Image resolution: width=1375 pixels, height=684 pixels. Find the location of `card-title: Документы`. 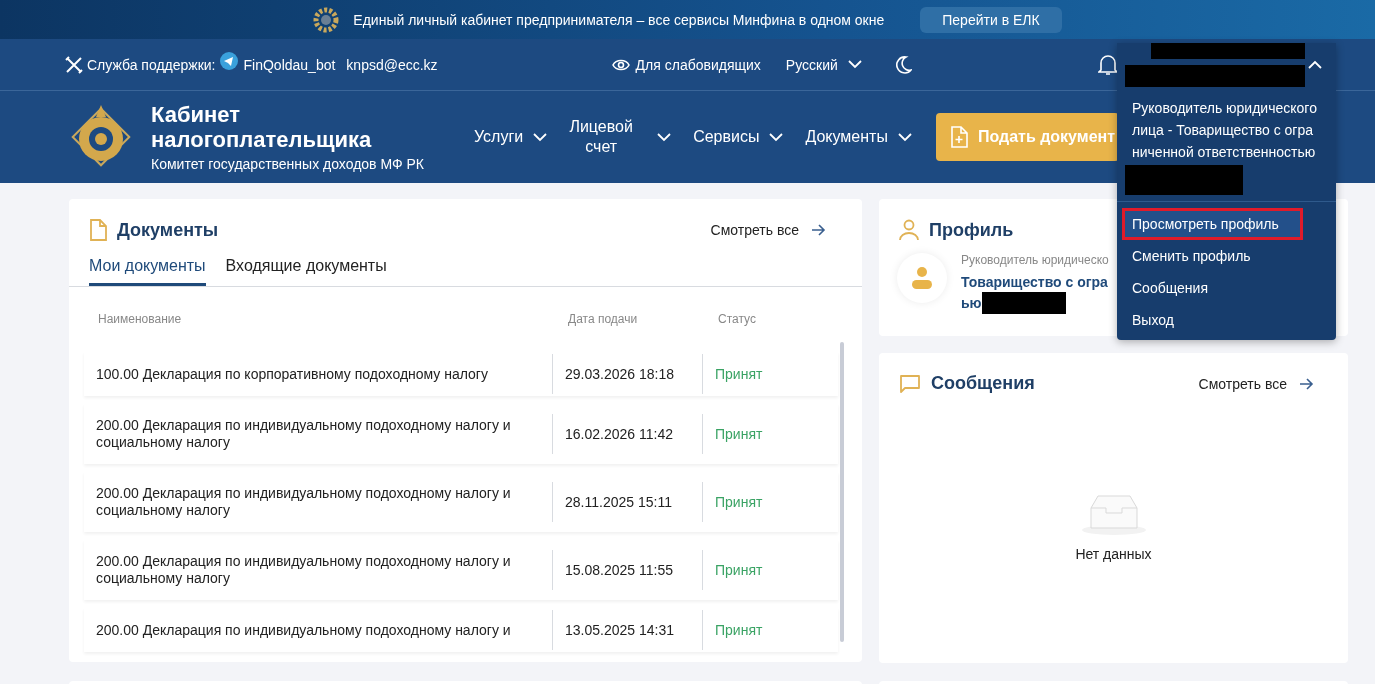

card-title: Документы is located at coordinates (168, 230).